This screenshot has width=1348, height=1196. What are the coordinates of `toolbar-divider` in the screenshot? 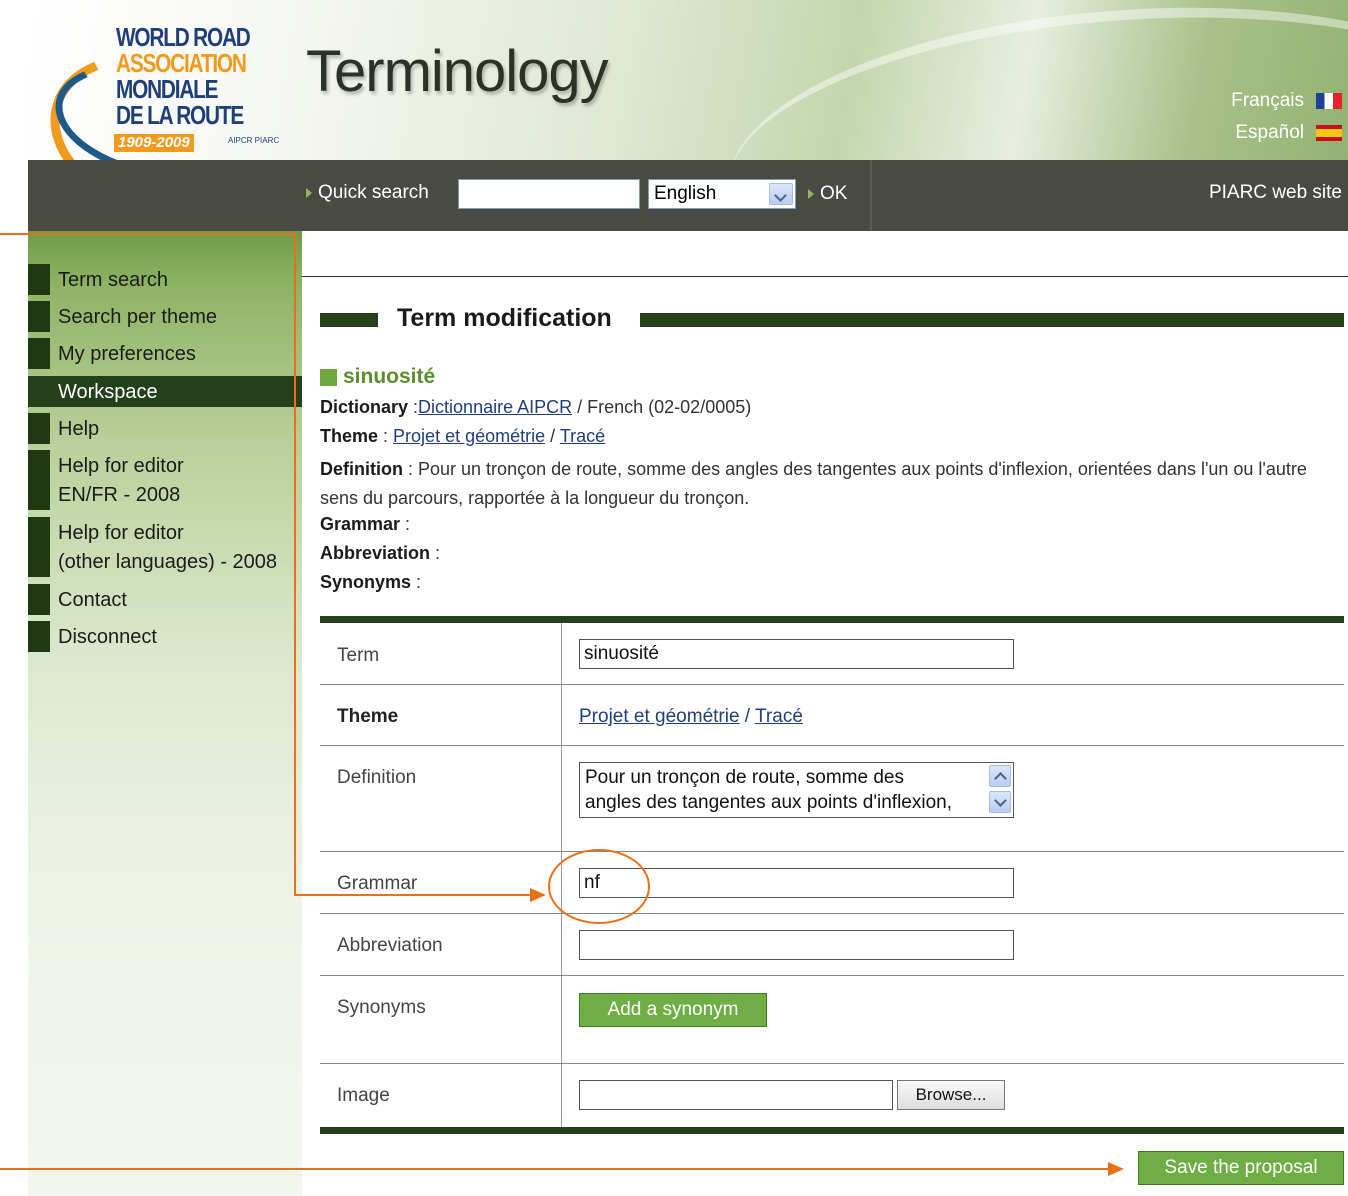 It's located at (871, 195).